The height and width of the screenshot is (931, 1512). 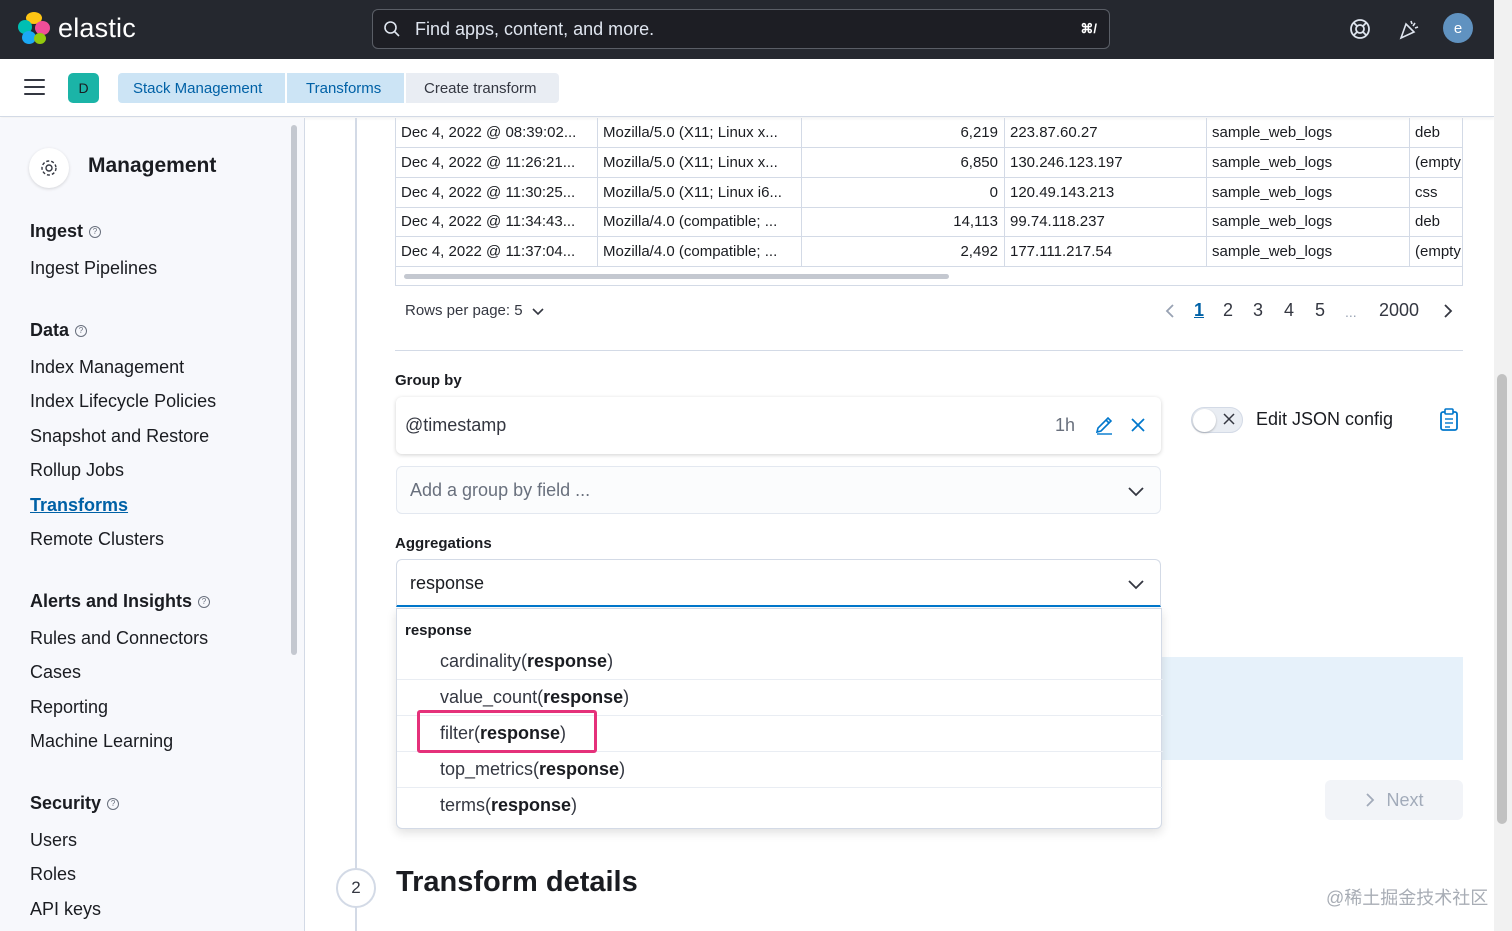 What do you see at coordinates (69, 707) in the screenshot?
I see `sidebar-item-reporting: Reporting` at bounding box center [69, 707].